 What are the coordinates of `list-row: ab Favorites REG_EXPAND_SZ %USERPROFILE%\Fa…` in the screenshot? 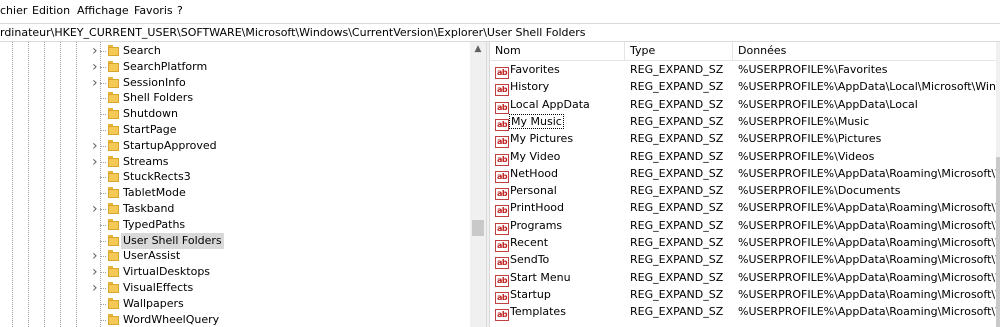 It's located at (743, 70).